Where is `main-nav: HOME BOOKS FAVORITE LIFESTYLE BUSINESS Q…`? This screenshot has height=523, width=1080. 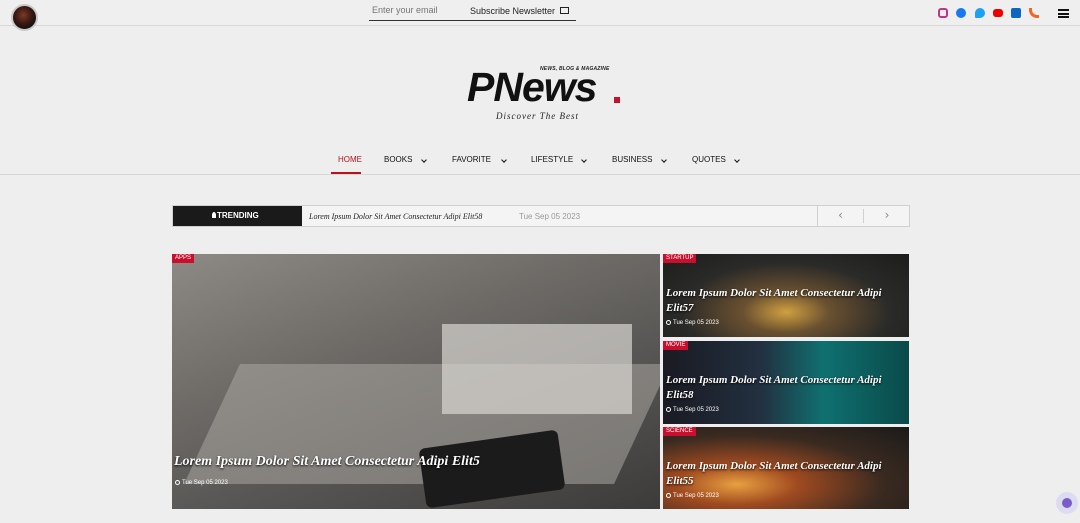 main-nav: HOME BOOKS FAVORITE LIFESTYLE BUSINESS Q… is located at coordinates (540, 162).